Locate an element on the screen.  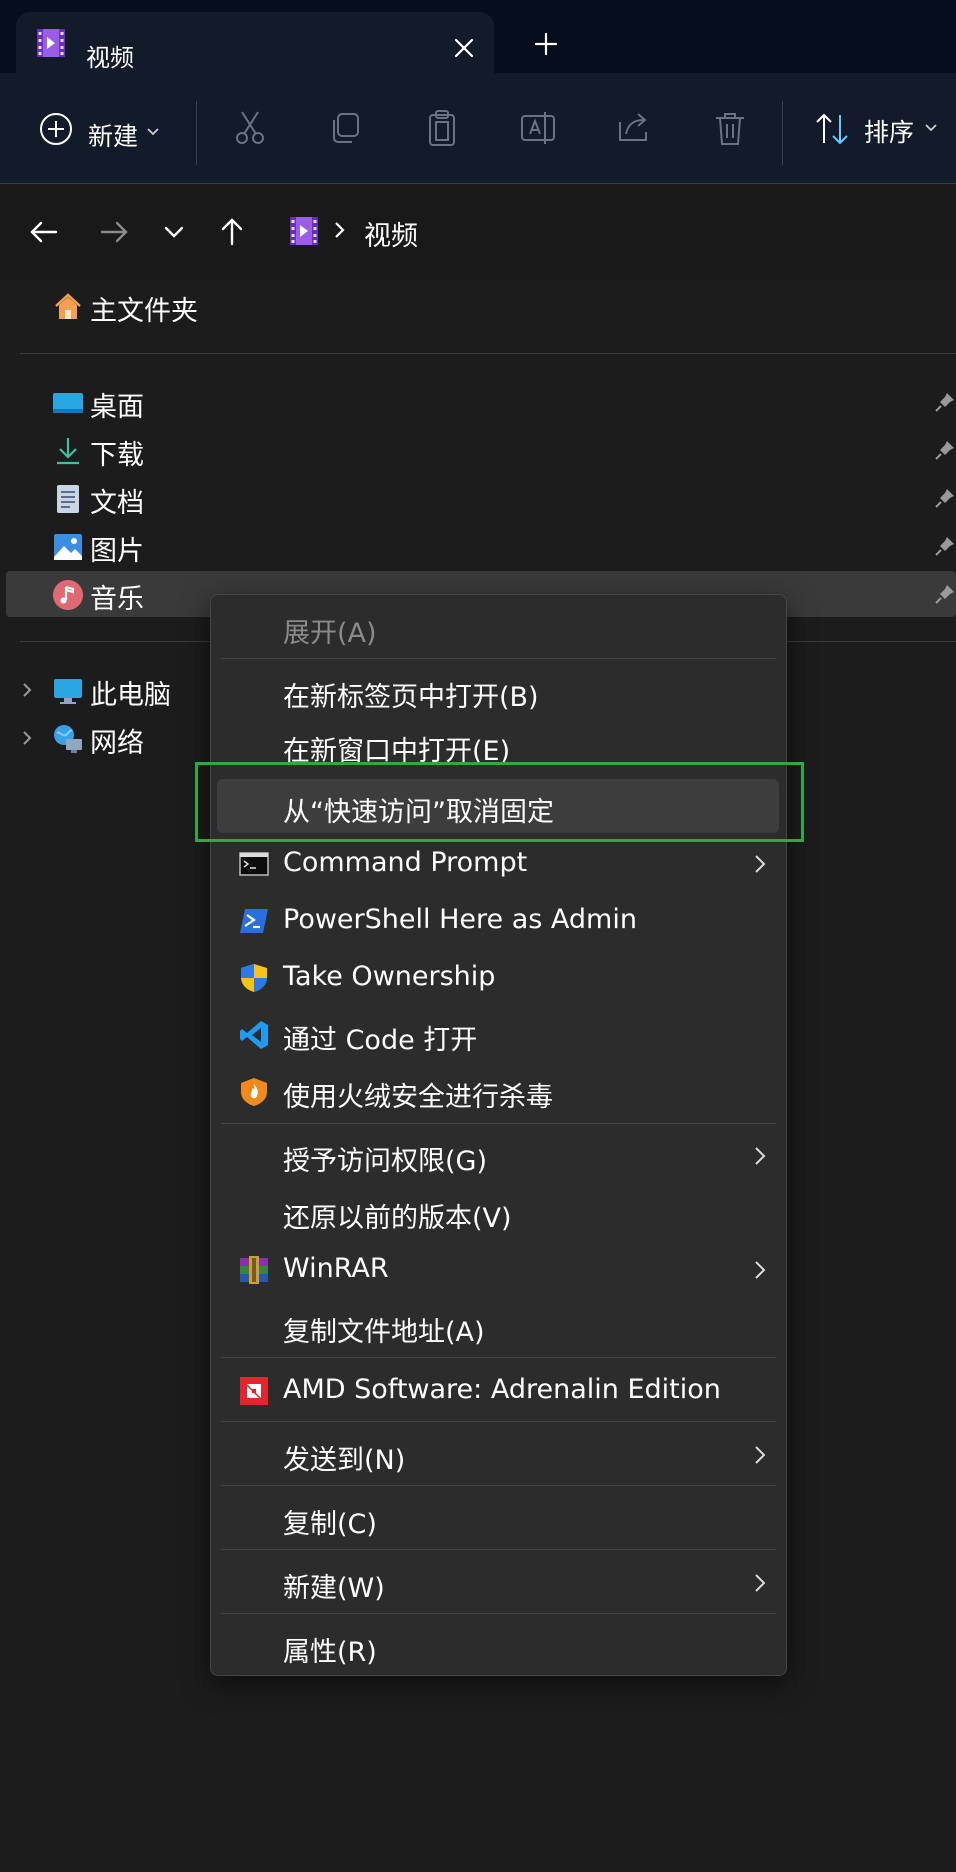
vscode-icon is located at coordinates (254, 1035).